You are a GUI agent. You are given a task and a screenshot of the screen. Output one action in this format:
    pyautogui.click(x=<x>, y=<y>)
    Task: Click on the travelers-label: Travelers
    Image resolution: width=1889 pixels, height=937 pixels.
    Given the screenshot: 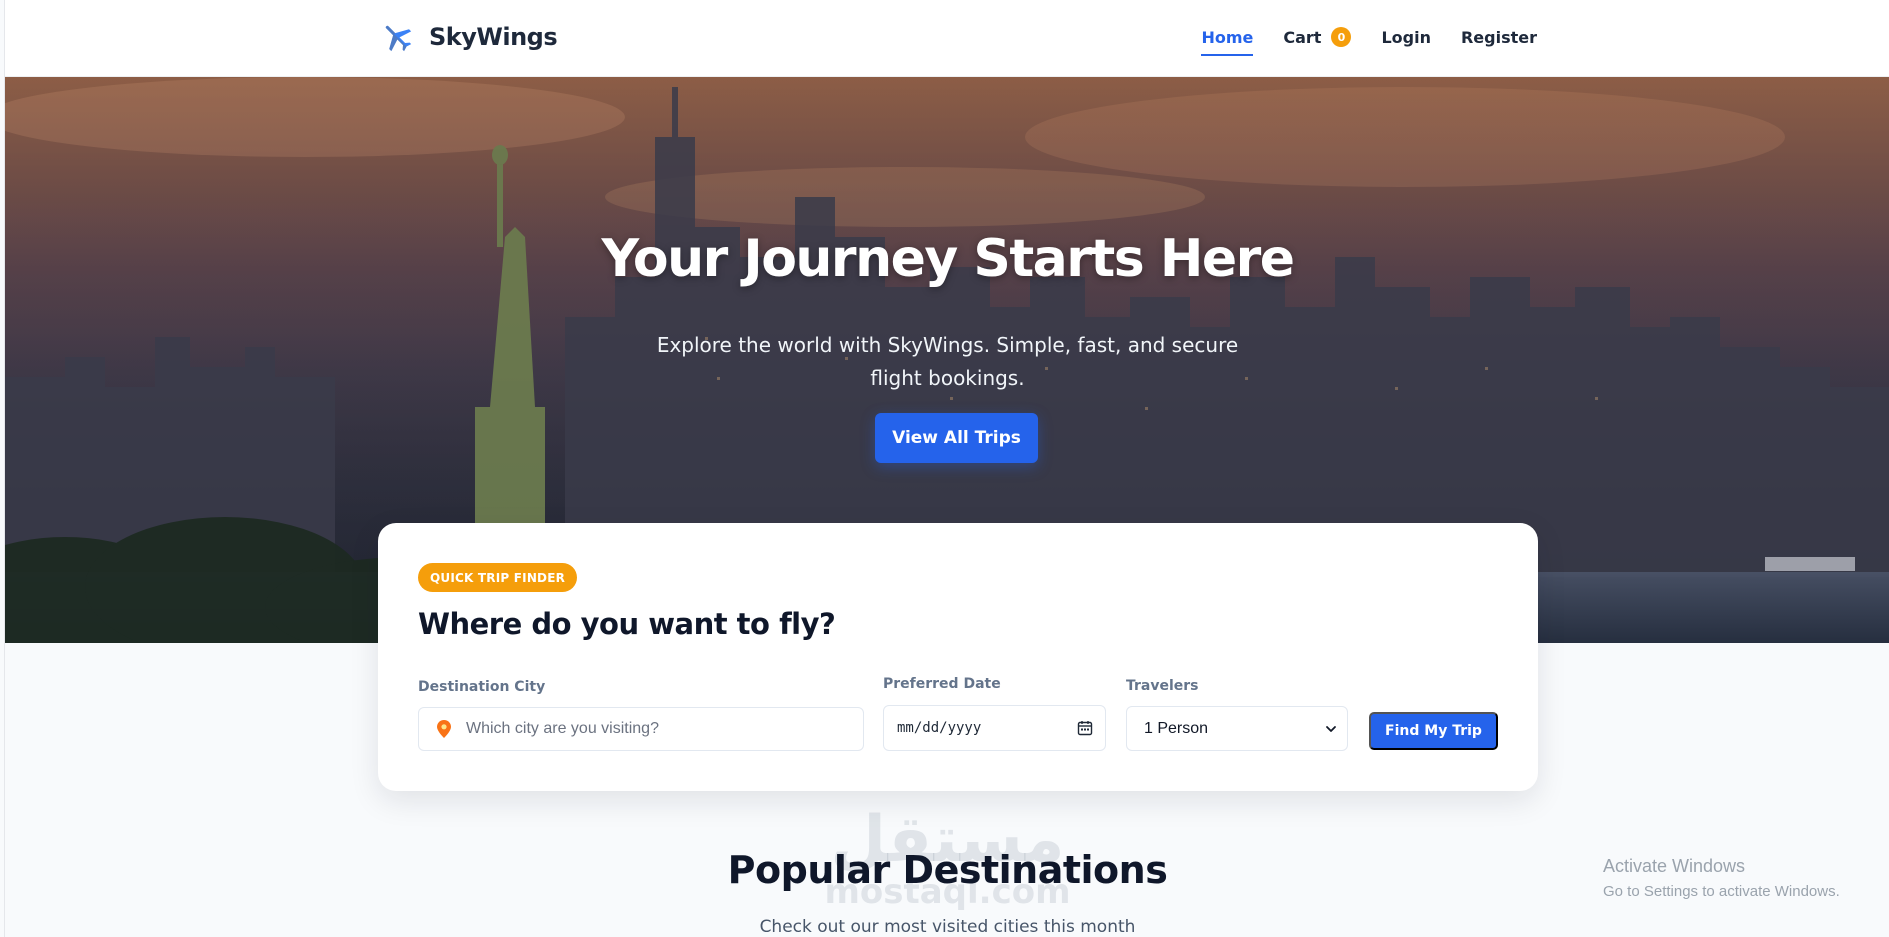 What is the action you would take?
    pyautogui.click(x=1162, y=686)
    